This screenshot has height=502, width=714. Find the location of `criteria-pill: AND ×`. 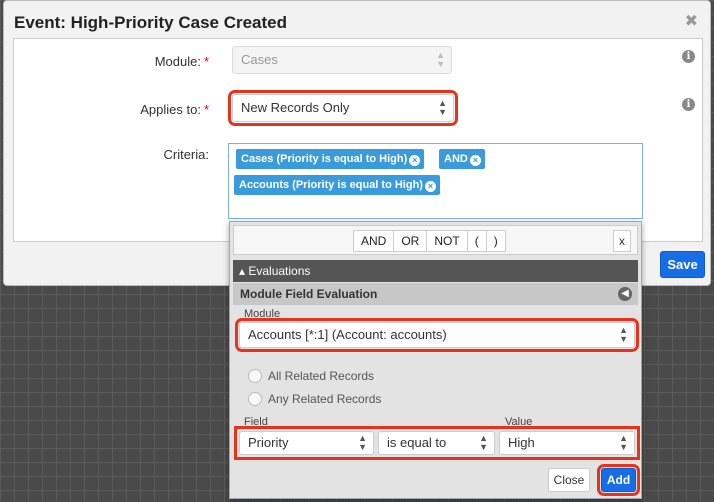

criteria-pill: AND × is located at coordinates (462, 159).